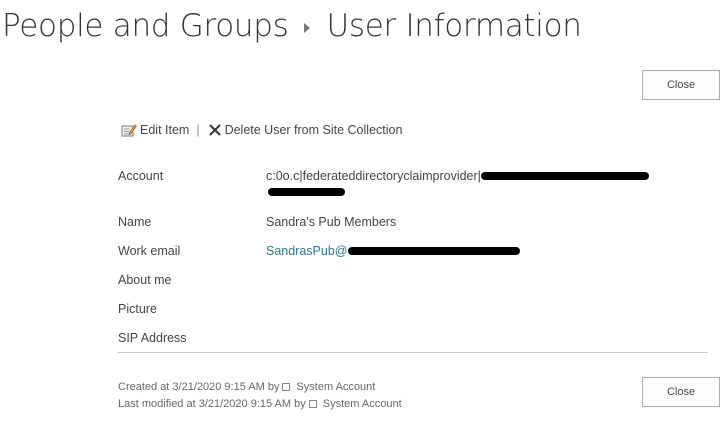  What do you see at coordinates (362, 404) in the screenshot?
I see `modified-user-link: System Account` at bounding box center [362, 404].